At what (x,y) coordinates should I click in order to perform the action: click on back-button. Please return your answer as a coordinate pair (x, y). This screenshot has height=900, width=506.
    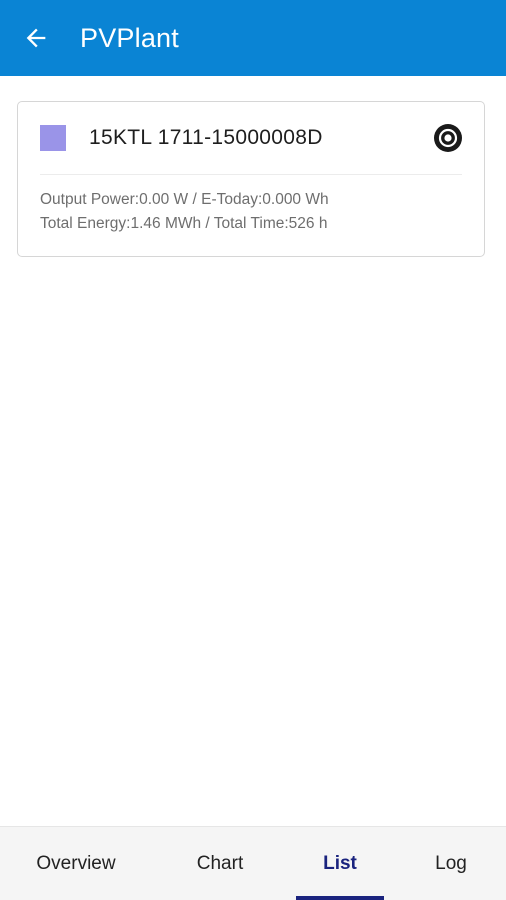
    Looking at the image, I should click on (36, 38).